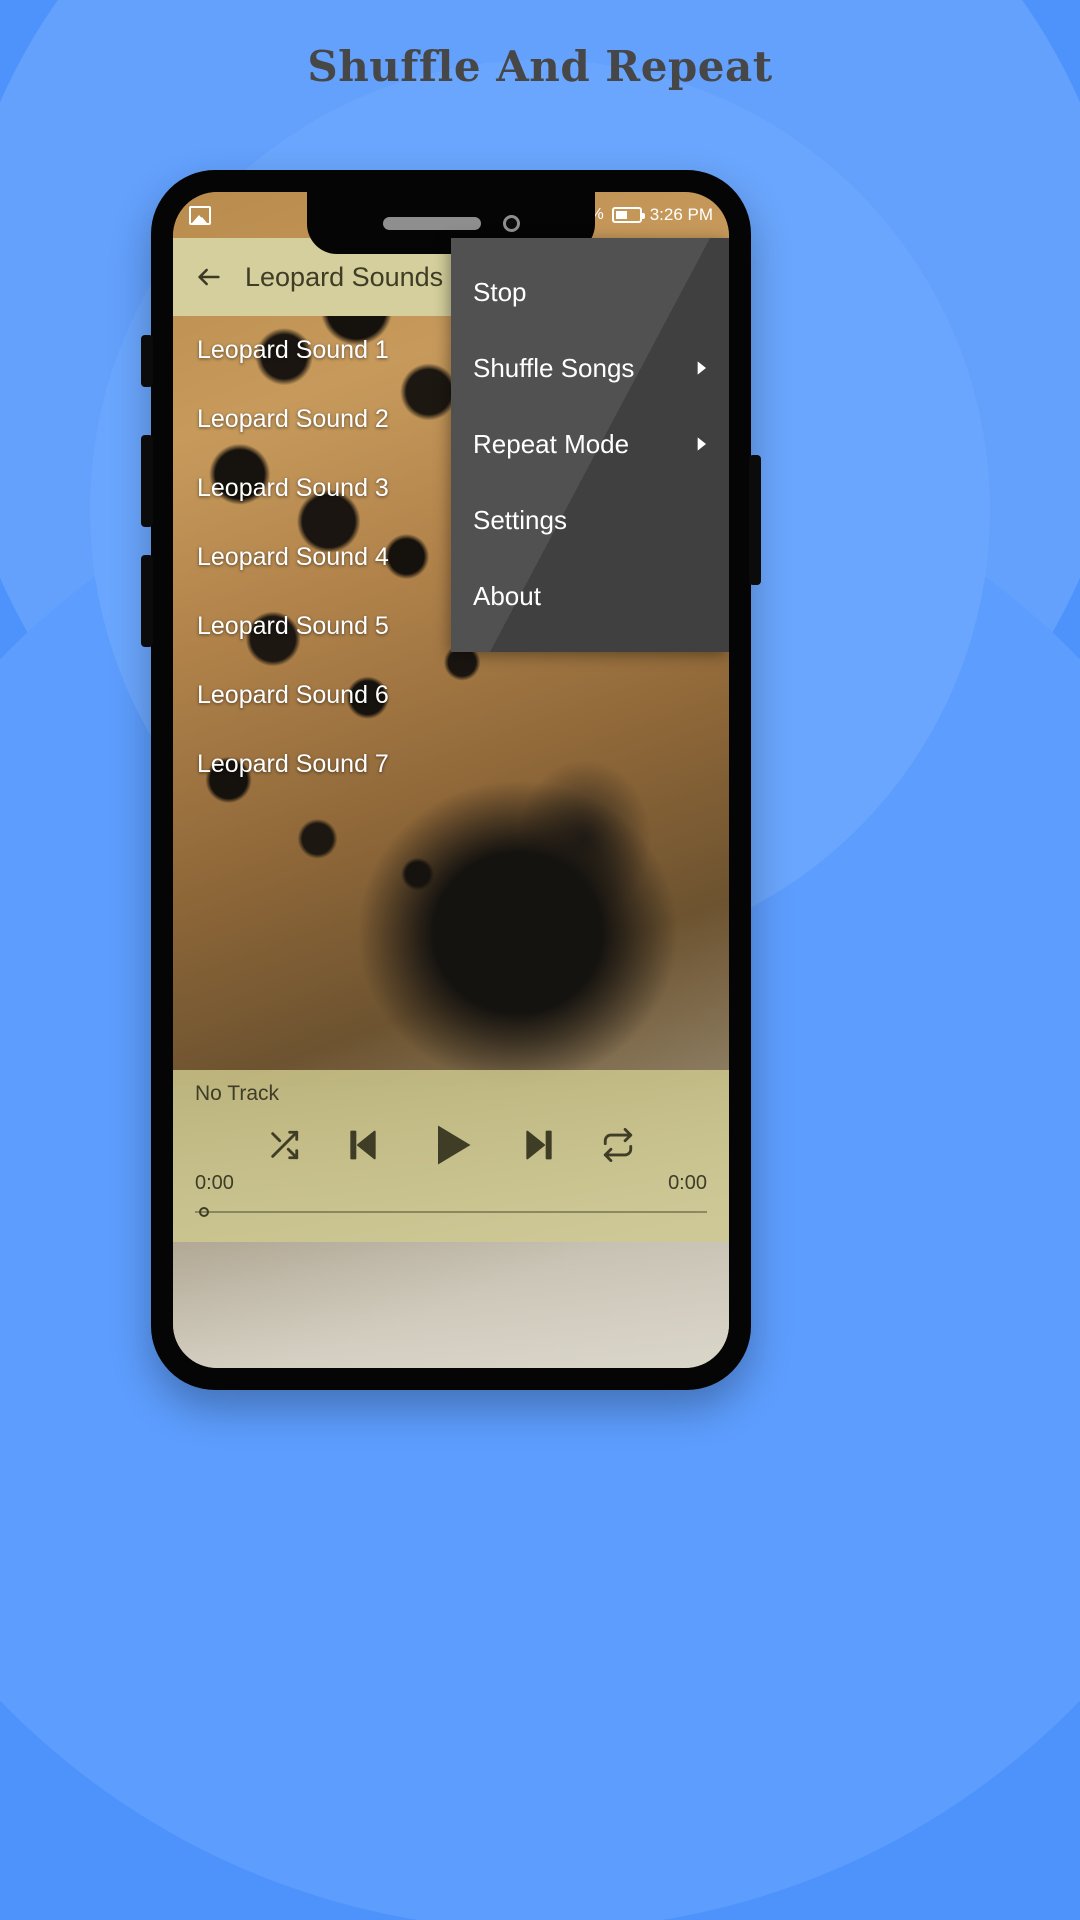 This screenshot has width=1080, height=1920. Describe the element at coordinates (551, 443) in the screenshot. I see `menu-item-label: Repeat Mode` at that location.